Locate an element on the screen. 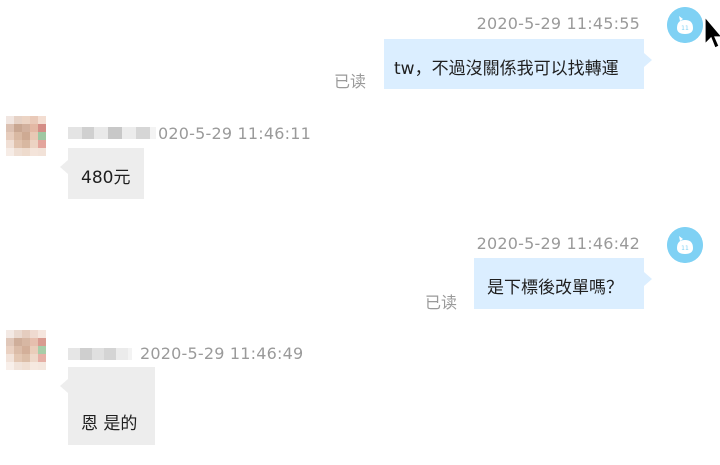 This screenshot has height=465, width=720. mouse-pointer-icon is located at coordinates (712, 32).